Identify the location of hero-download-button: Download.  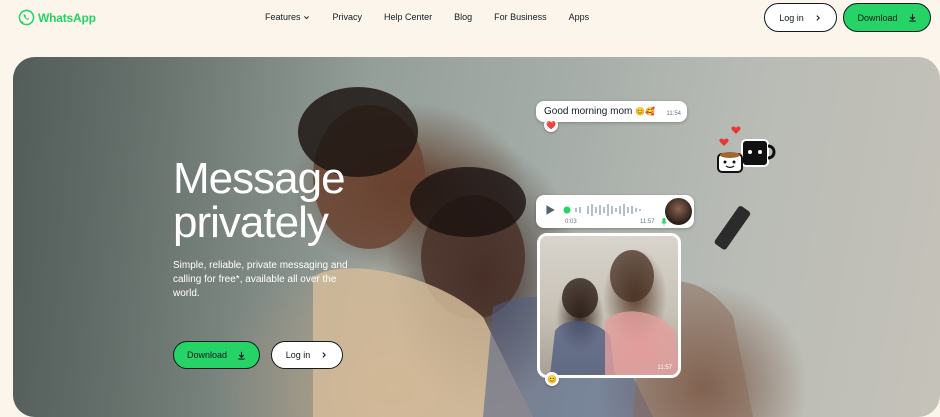
(216, 355).